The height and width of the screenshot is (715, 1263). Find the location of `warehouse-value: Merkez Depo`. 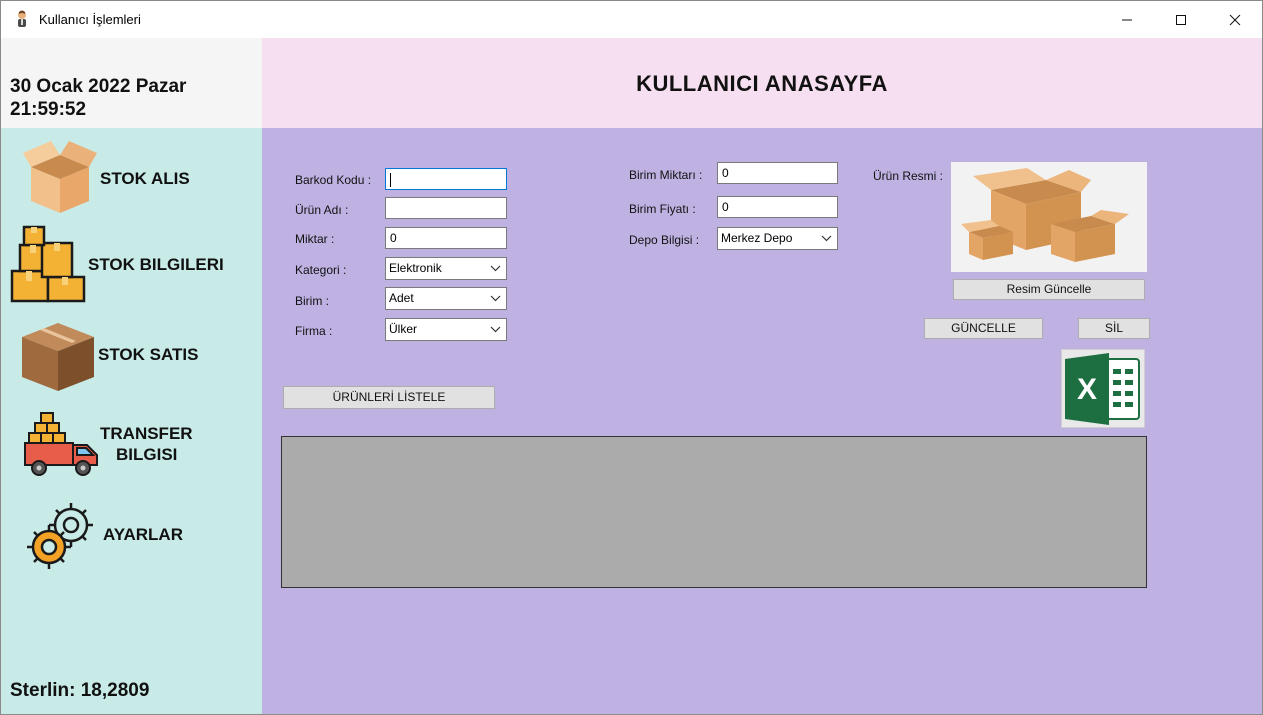

warehouse-value: Merkez Depo is located at coordinates (757, 238).